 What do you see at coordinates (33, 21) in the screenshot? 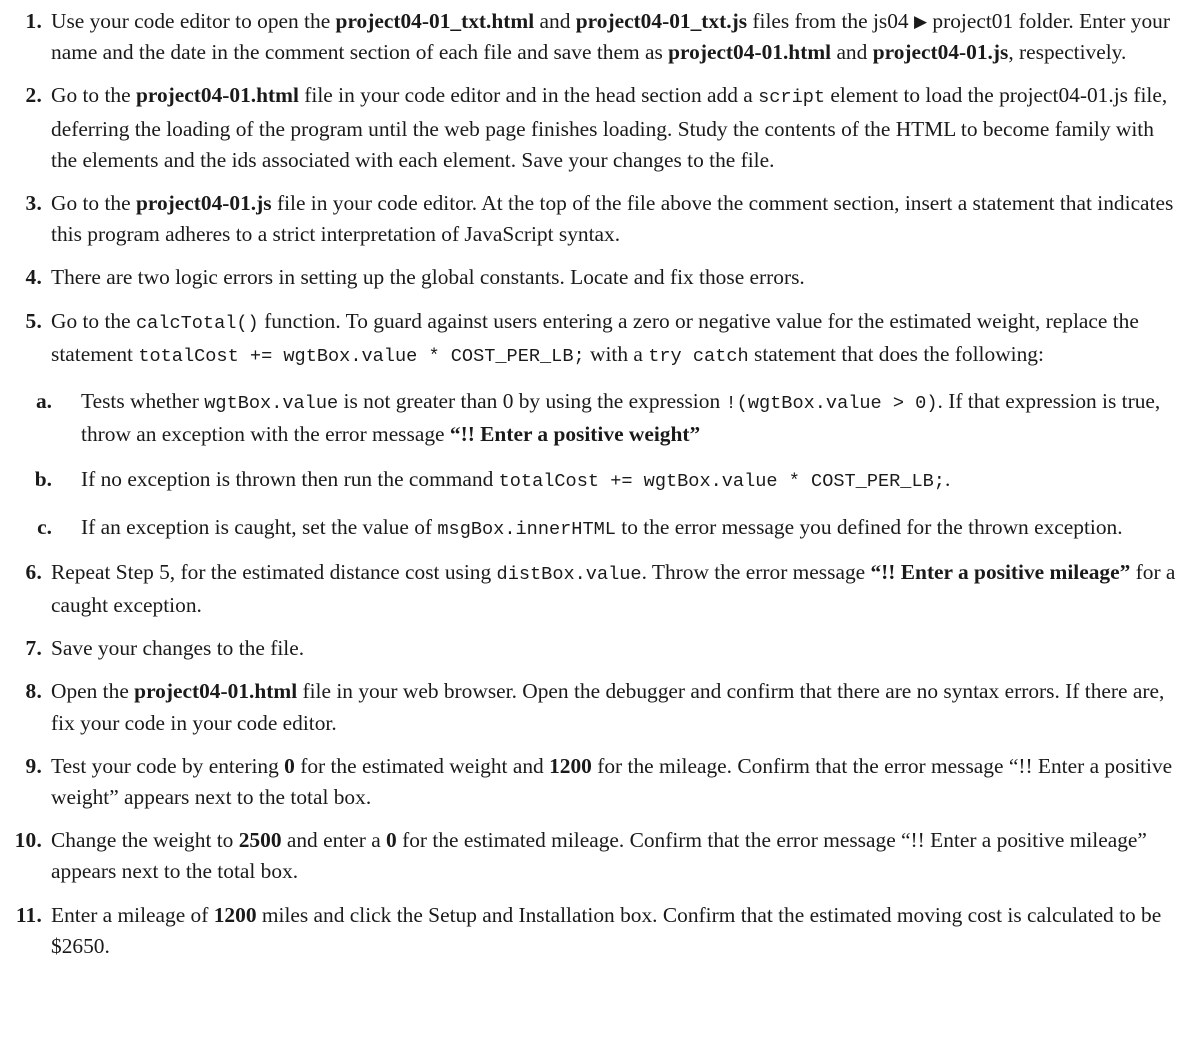
I see `step-number: 1.` at bounding box center [33, 21].